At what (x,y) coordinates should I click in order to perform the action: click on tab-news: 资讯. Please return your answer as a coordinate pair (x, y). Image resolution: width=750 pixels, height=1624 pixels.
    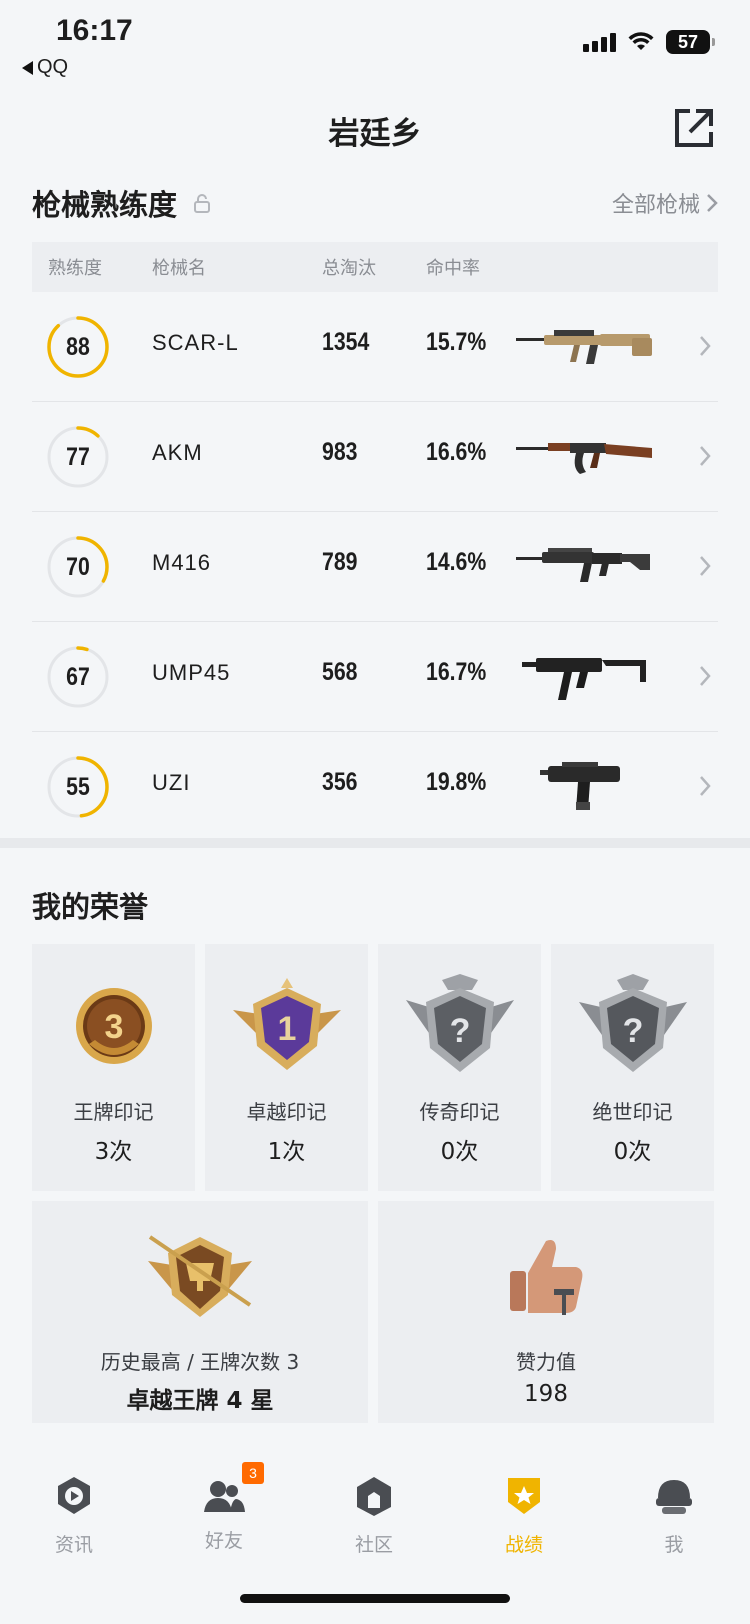
    Looking at the image, I should click on (74, 1515).